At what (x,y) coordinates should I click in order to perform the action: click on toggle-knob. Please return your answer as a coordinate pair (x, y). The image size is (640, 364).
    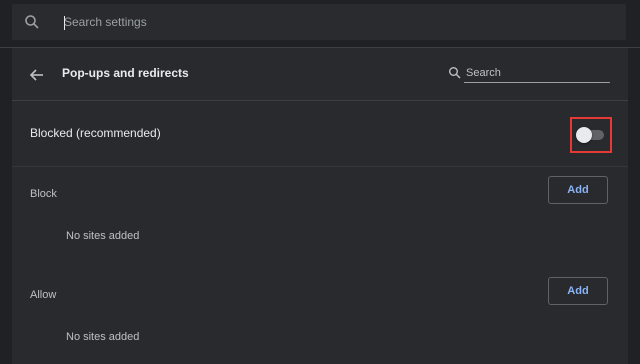
    Looking at the image, I should click on (584, 135).